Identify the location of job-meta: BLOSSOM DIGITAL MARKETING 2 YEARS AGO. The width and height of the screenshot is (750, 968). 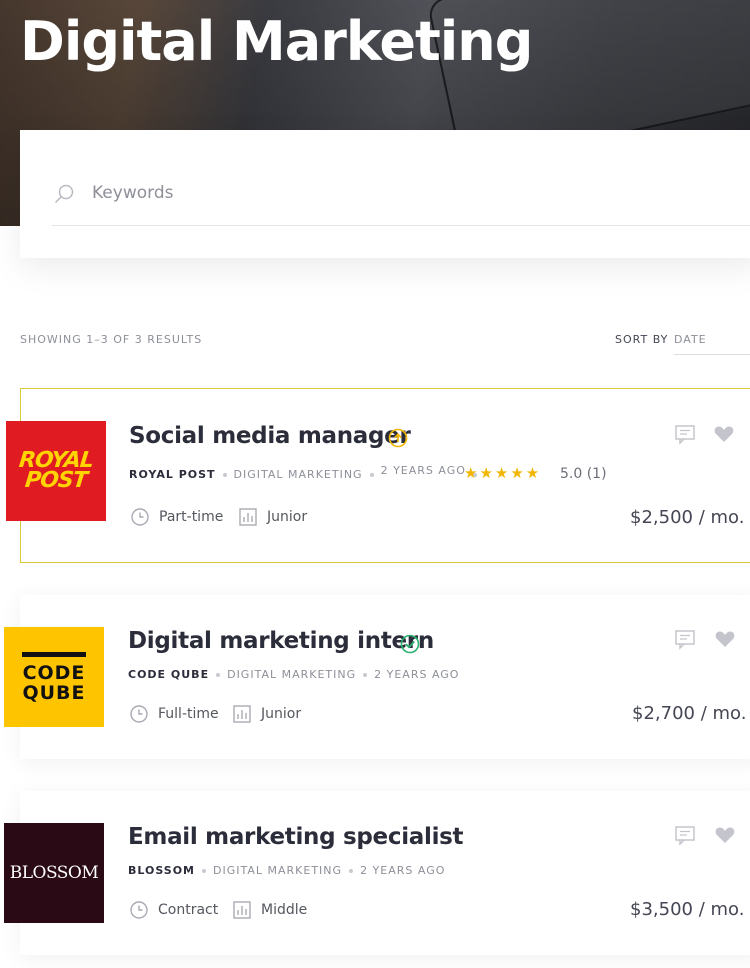
(286, 870).